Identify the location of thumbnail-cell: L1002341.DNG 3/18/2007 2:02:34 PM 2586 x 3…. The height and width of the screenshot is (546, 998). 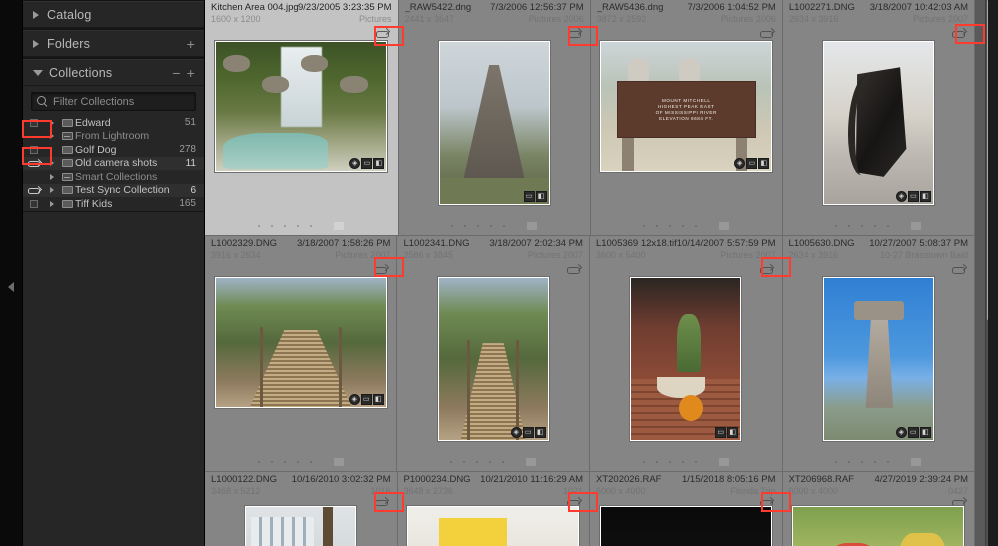
(493, 354).